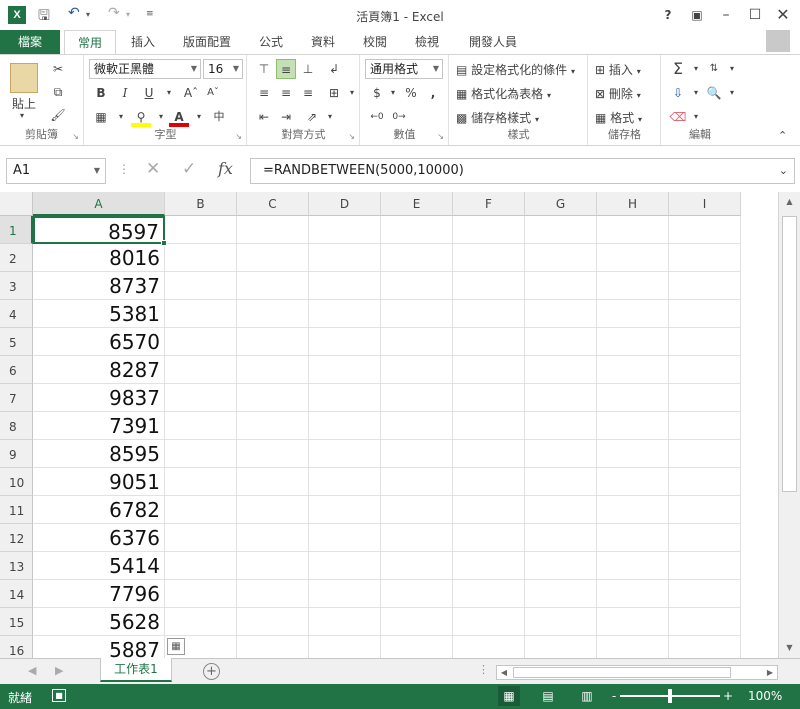 This screenshot has width=800, height=709. I want to click on row-header-14: 14, so click(16, 594).